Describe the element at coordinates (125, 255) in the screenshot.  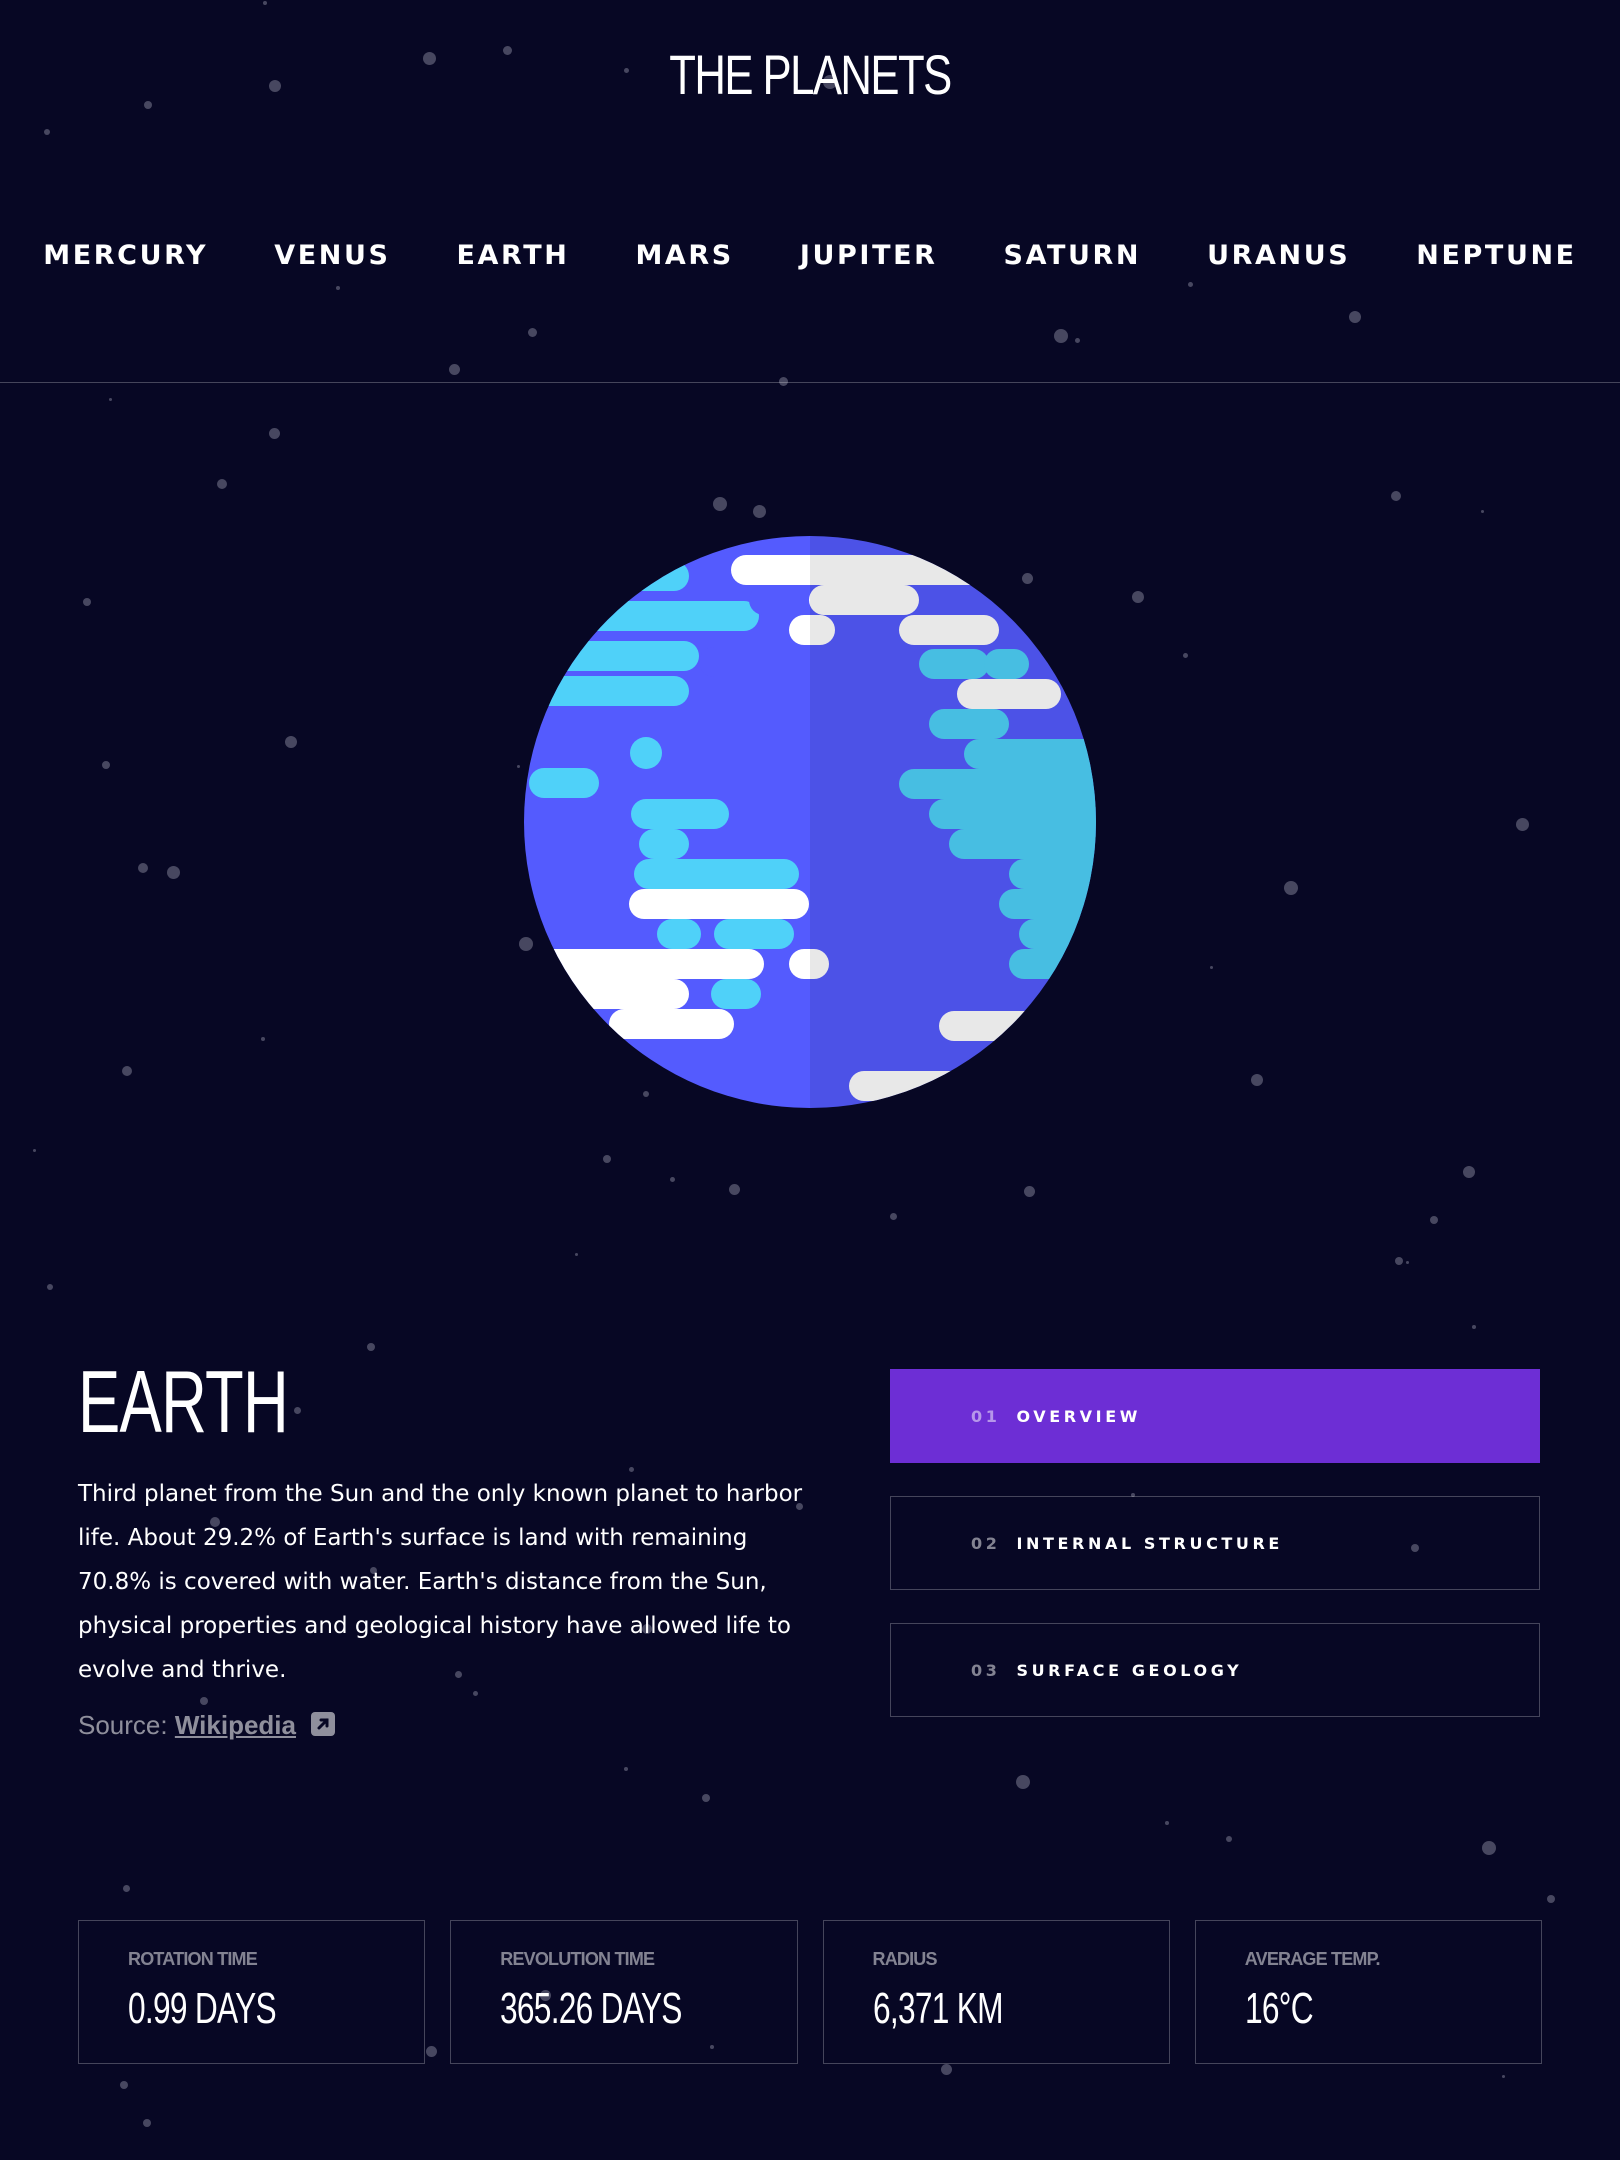
I see `nav-item-mercury: MERCURY` at that location.